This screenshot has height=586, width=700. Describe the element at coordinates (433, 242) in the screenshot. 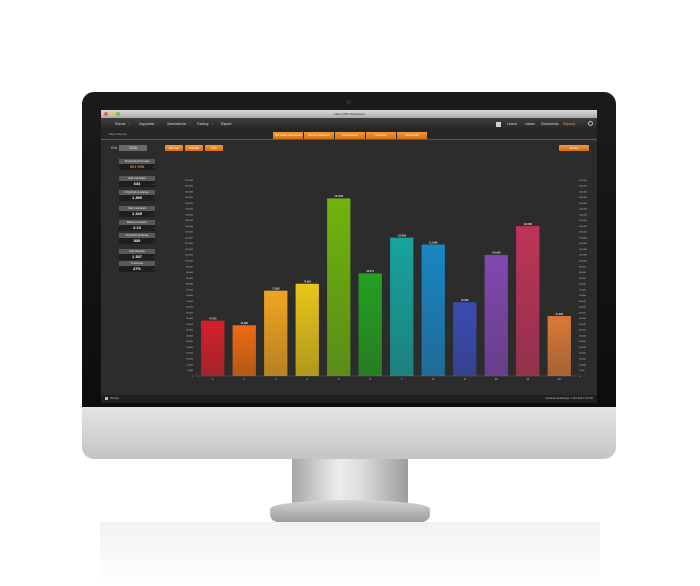

I see `bar-value-label: 113,888` at that location.